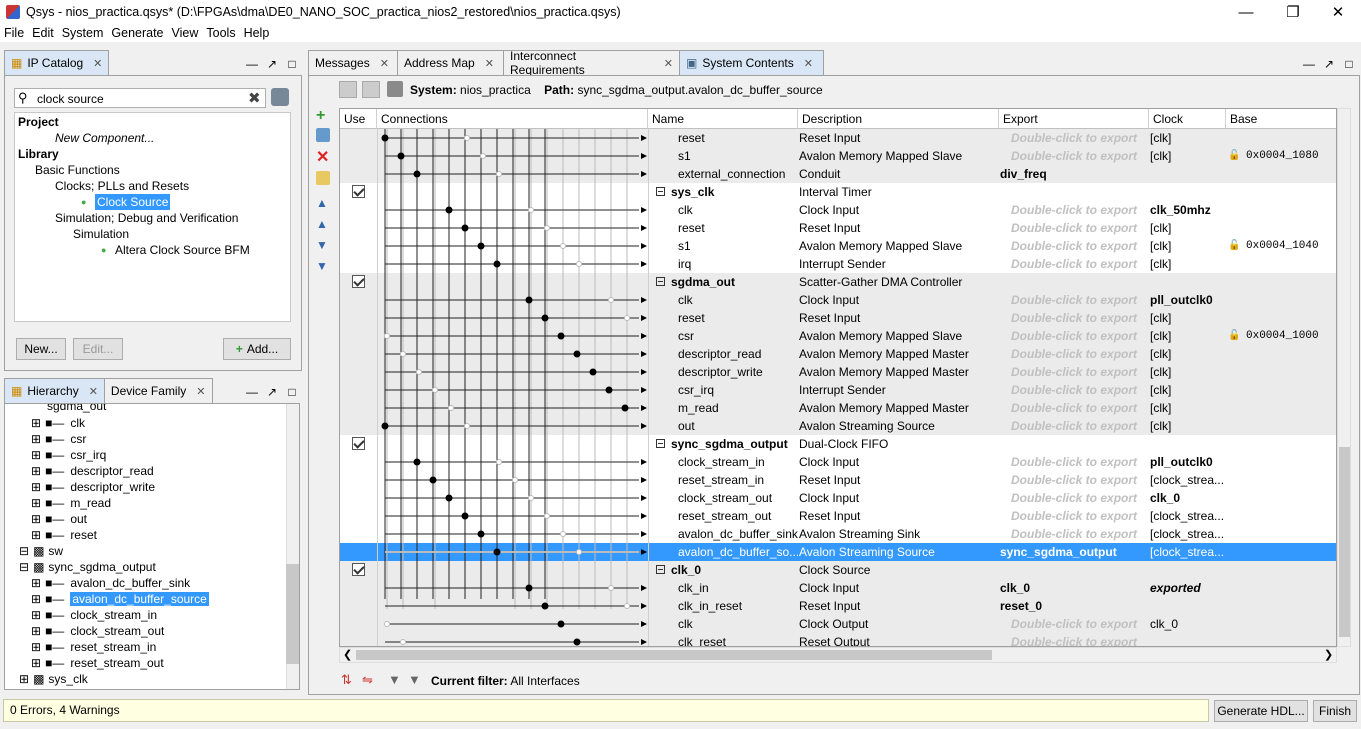  Describe the element at coordinates (57, 62) in the screenshot. I see `tab-ip-catalog: ▦ IP Catalog ✕` at that location.